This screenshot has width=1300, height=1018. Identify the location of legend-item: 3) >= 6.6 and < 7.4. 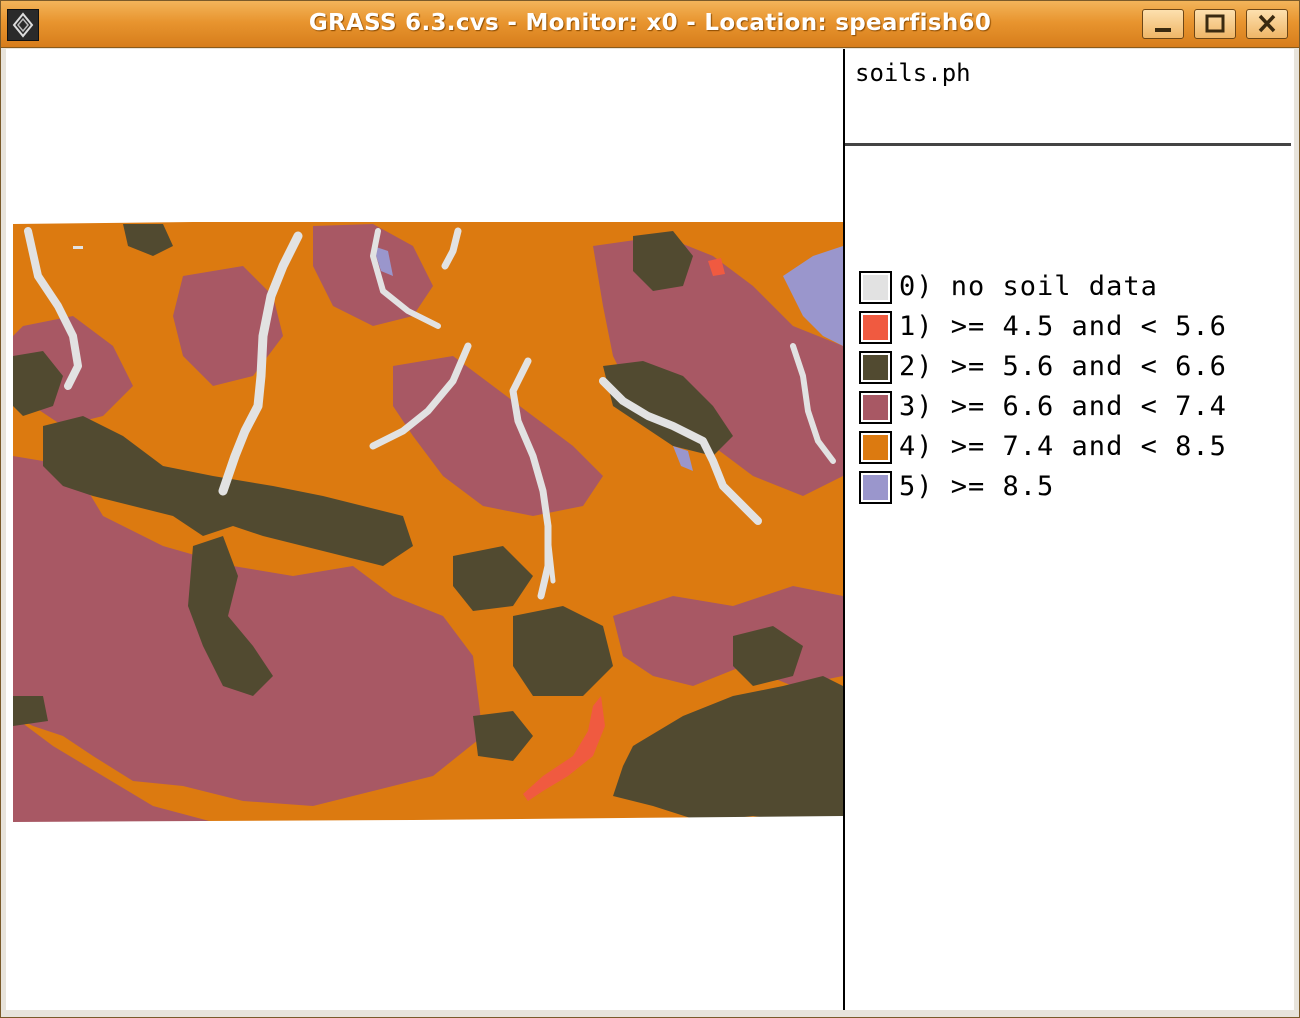
(1074, 409).